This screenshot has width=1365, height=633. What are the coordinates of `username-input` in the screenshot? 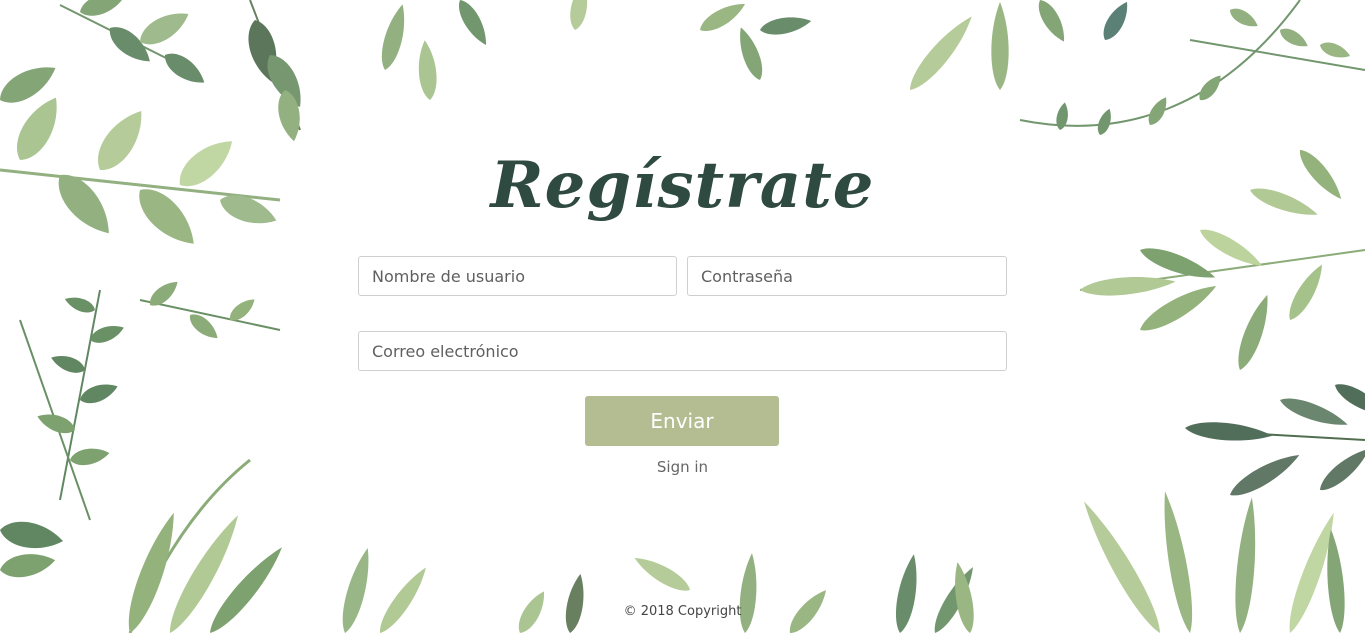 It's located at (517, 276).